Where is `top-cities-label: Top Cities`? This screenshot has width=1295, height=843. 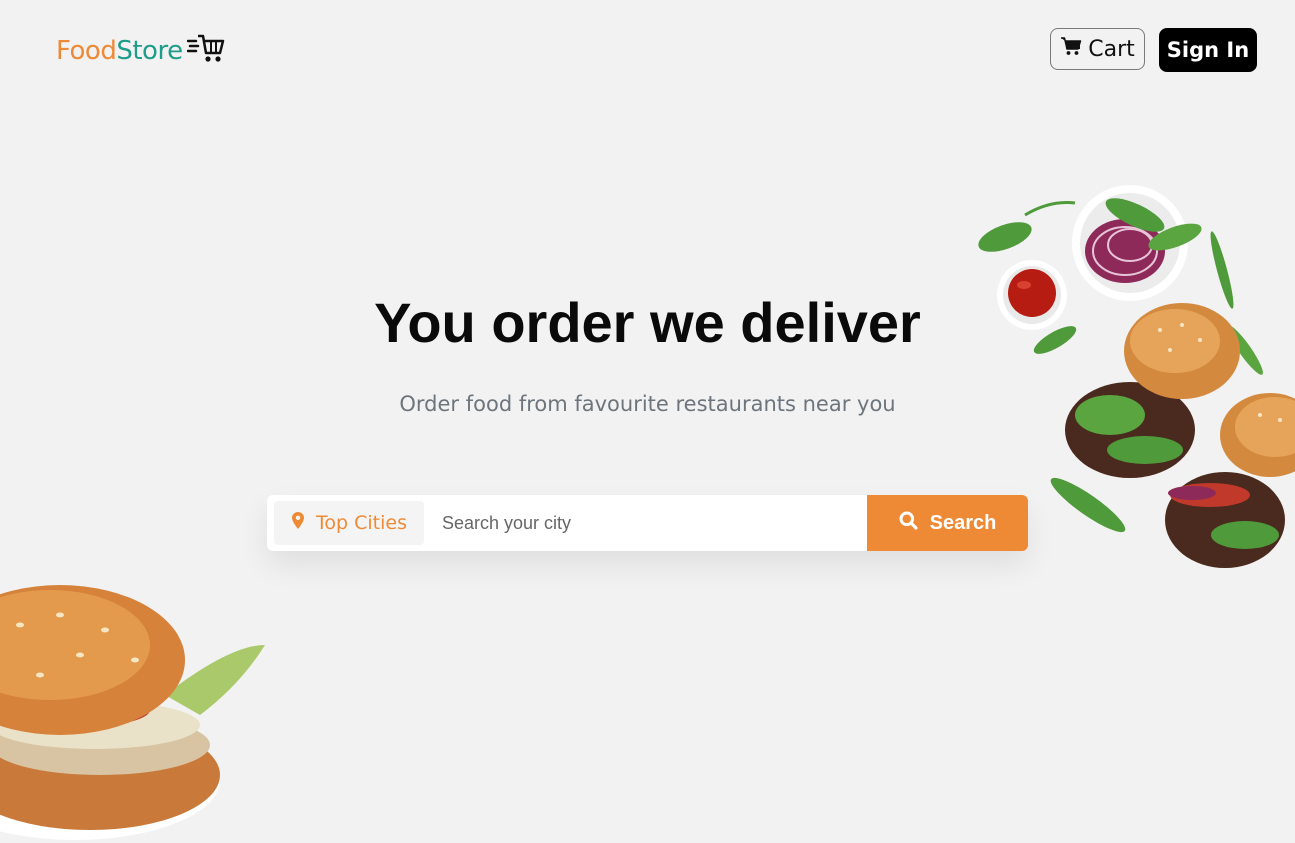 top-cities-label: Top Cities is located at coordinates (361, 523).